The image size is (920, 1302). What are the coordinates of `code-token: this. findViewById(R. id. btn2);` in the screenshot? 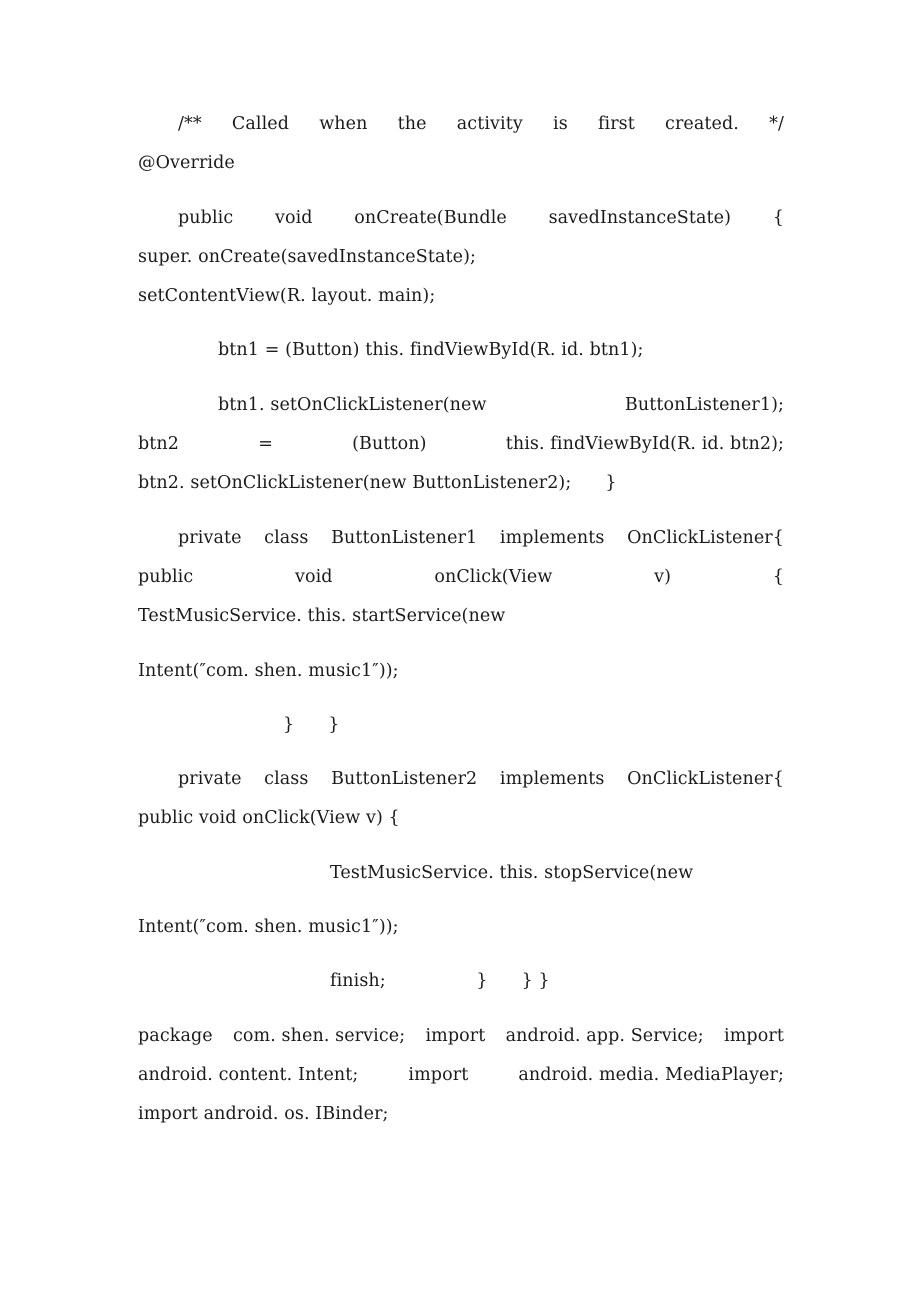 It's located at (644, 444).